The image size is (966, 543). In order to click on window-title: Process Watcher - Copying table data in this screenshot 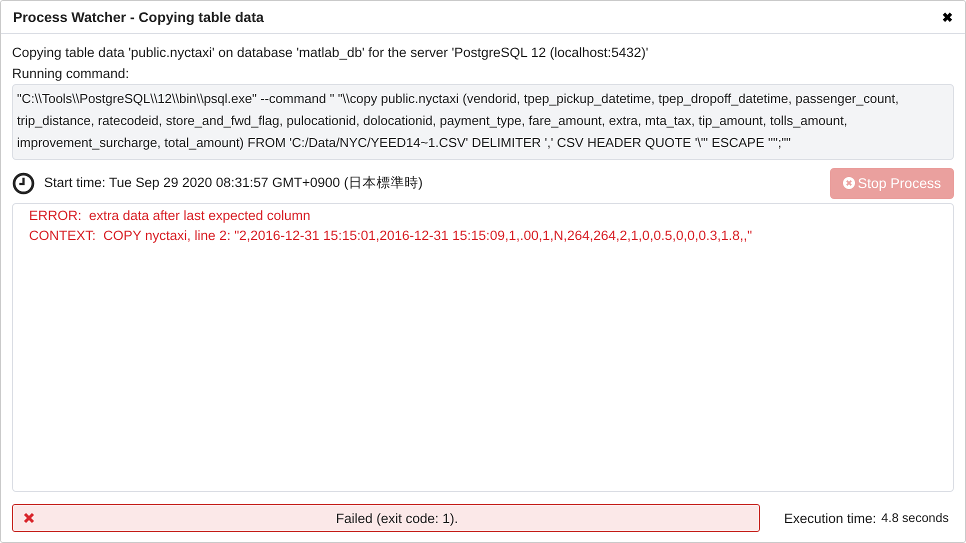, I will do `click(138, 17)`.